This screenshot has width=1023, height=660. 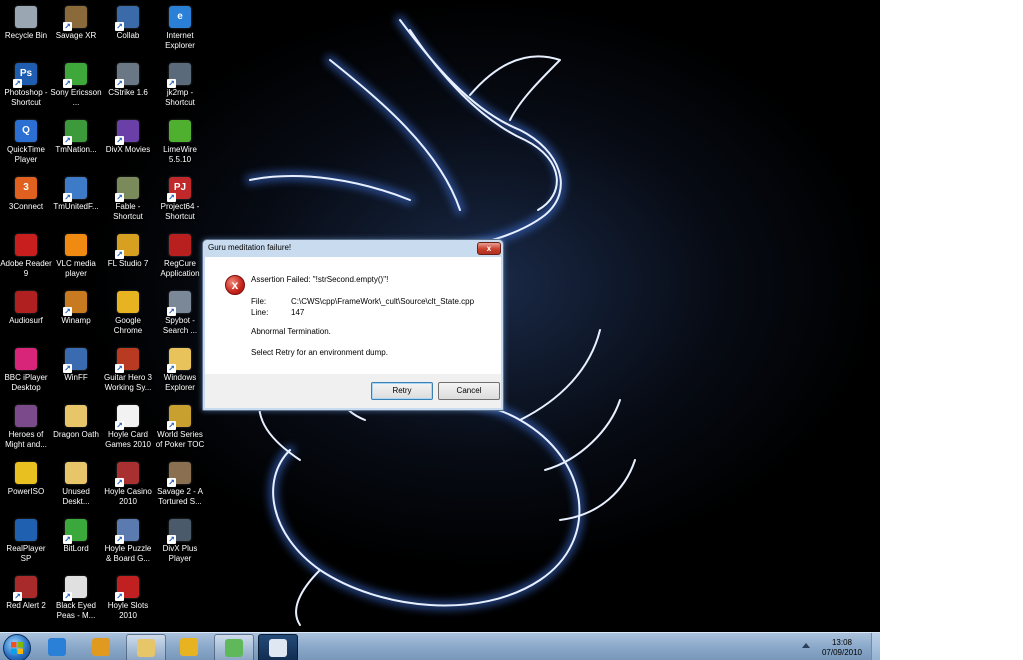 What do you see at coordinates (234, 647) in the screenshot?
I see `taskbar-messenger` at bounding box center [234, 647].